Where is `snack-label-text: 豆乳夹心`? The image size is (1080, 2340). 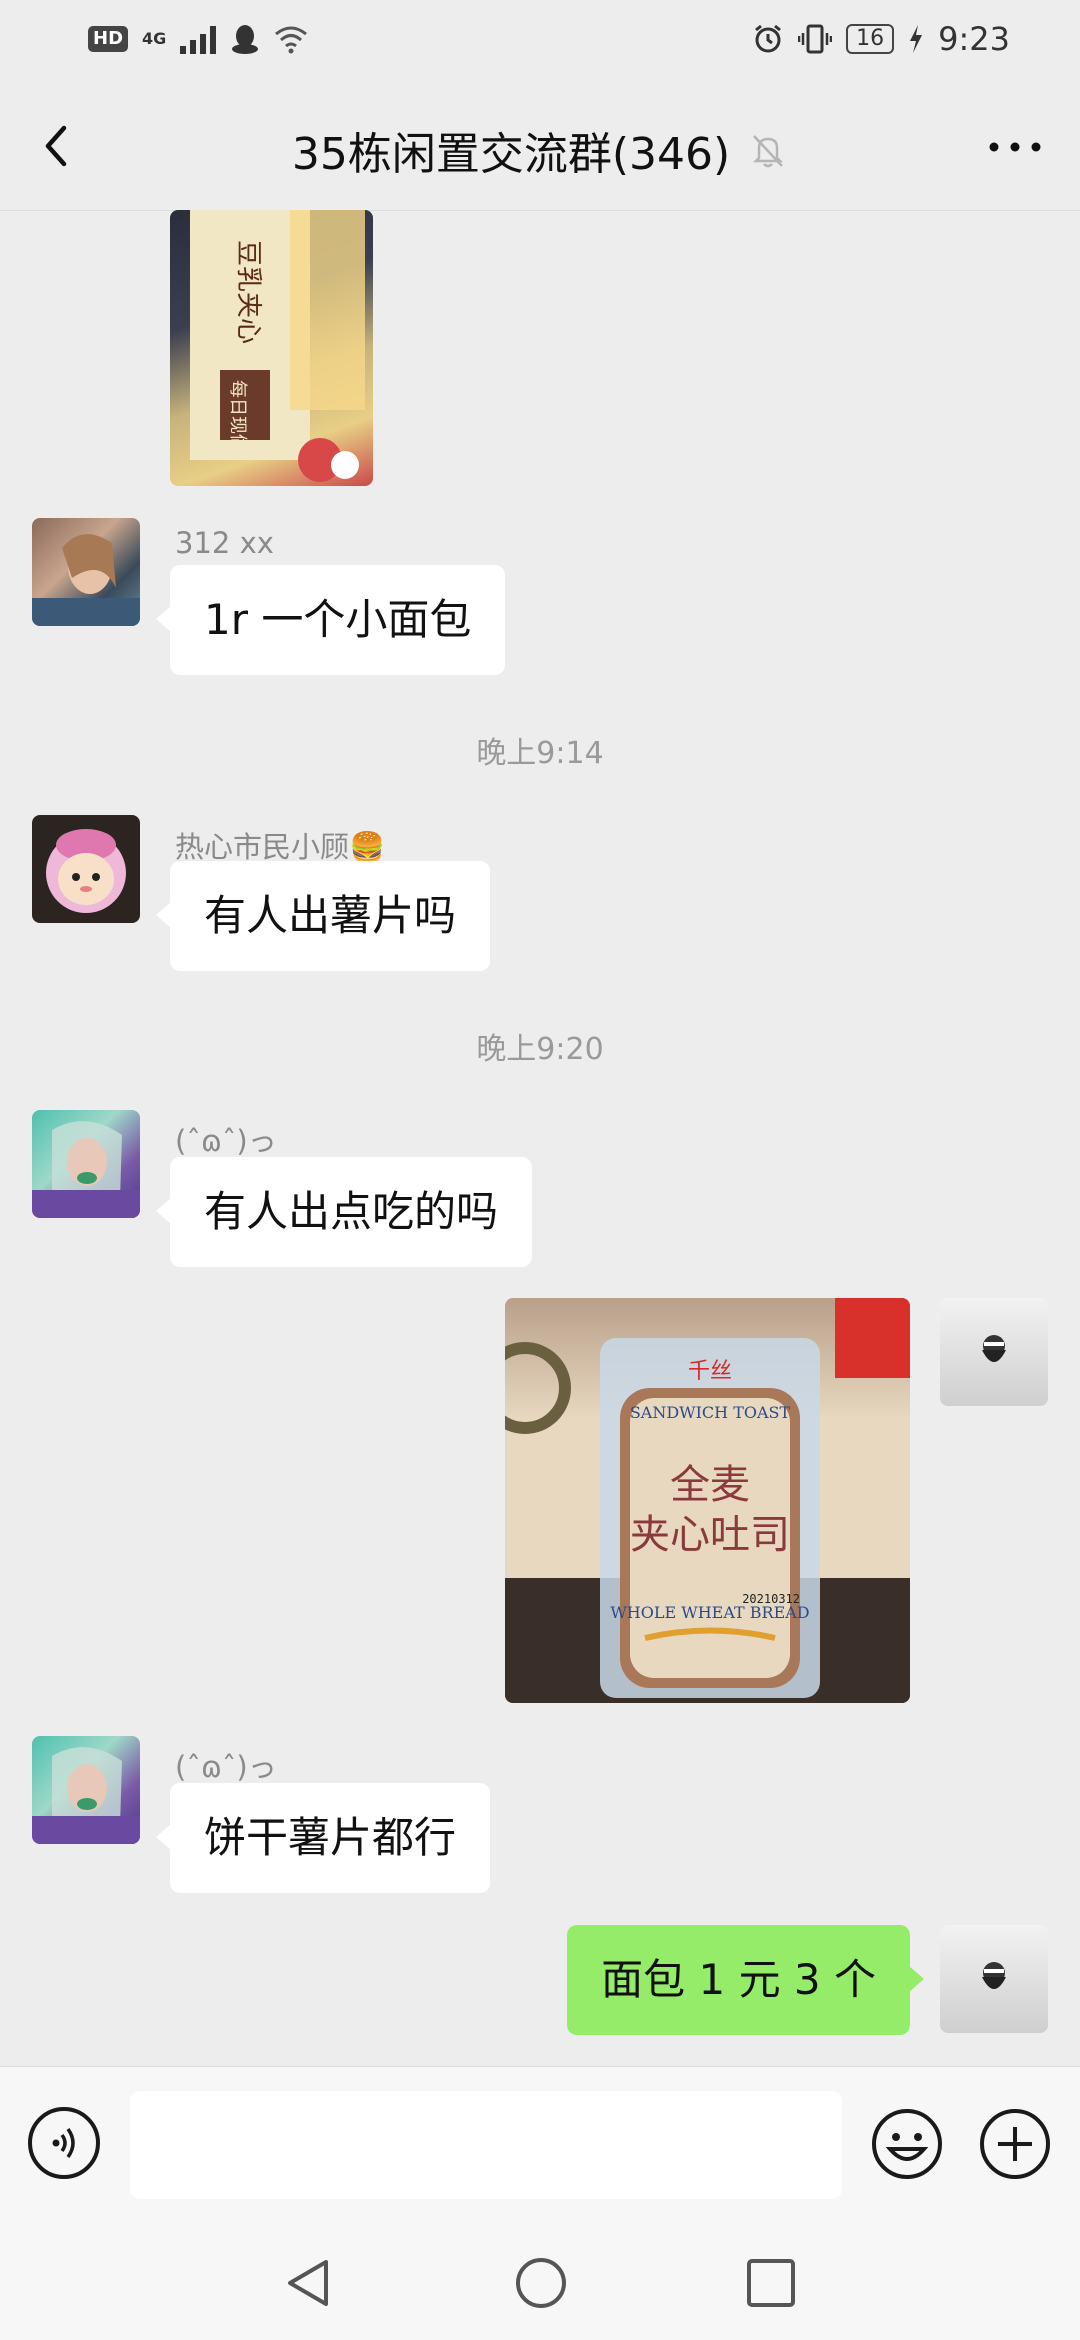 snack-label-text: 豆乳夹心 is located at coordinates (248, 292).